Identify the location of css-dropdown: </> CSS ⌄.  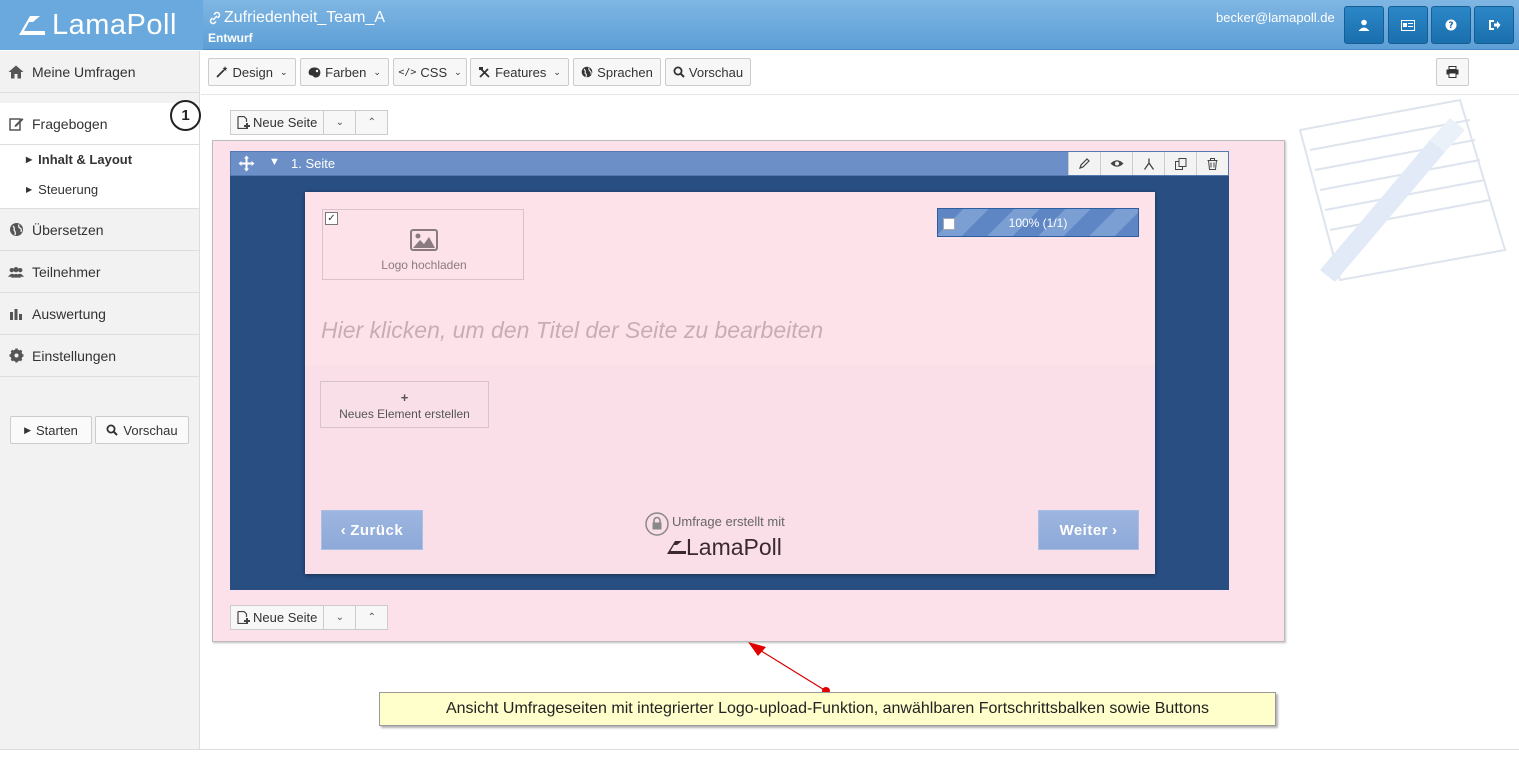
(430, 72).